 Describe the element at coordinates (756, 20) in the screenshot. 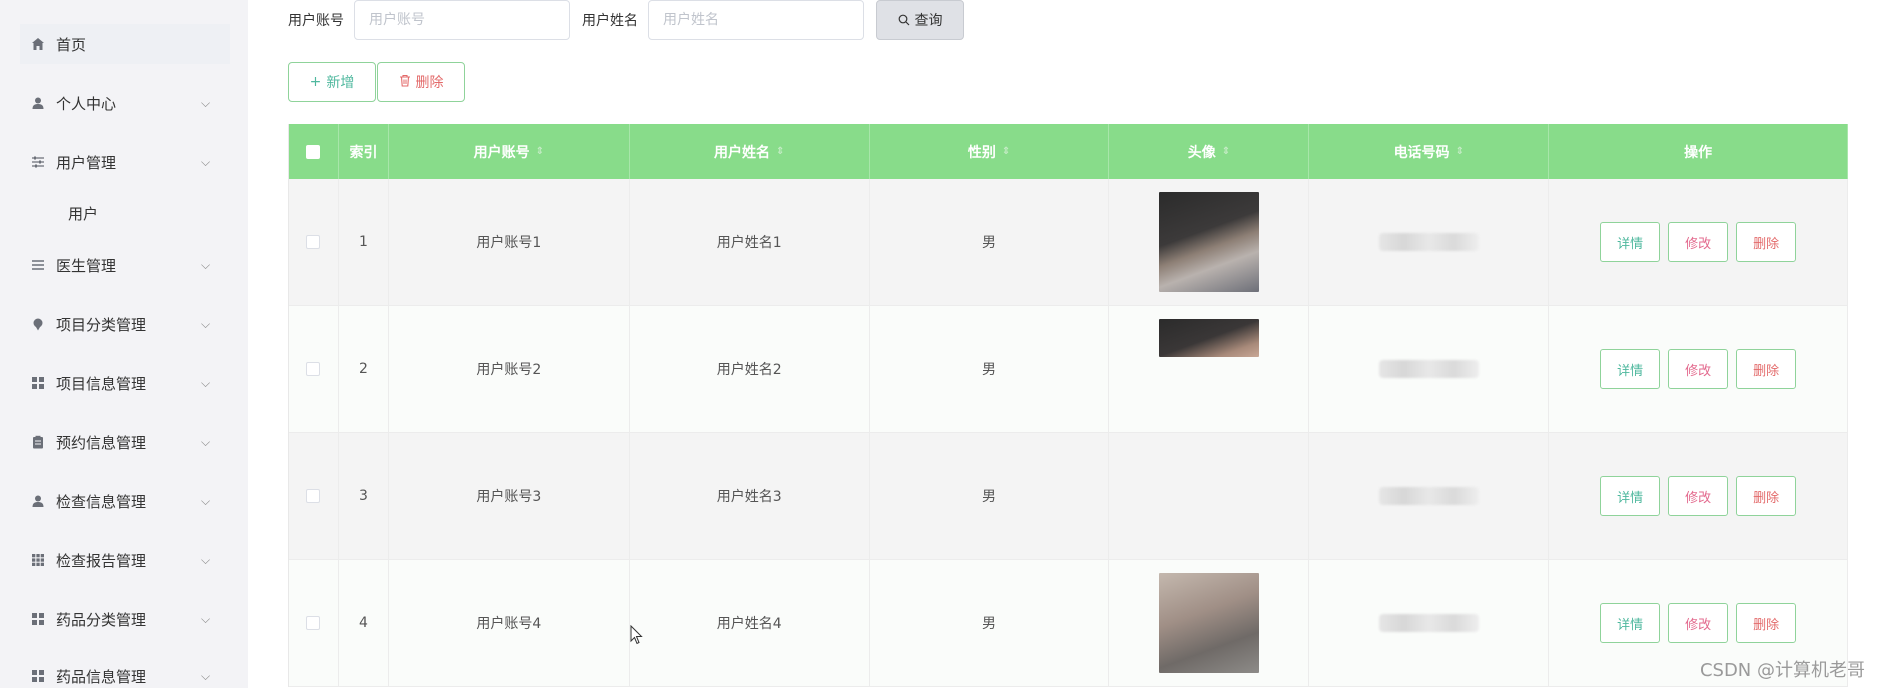

I see `name-search-input` at that location.